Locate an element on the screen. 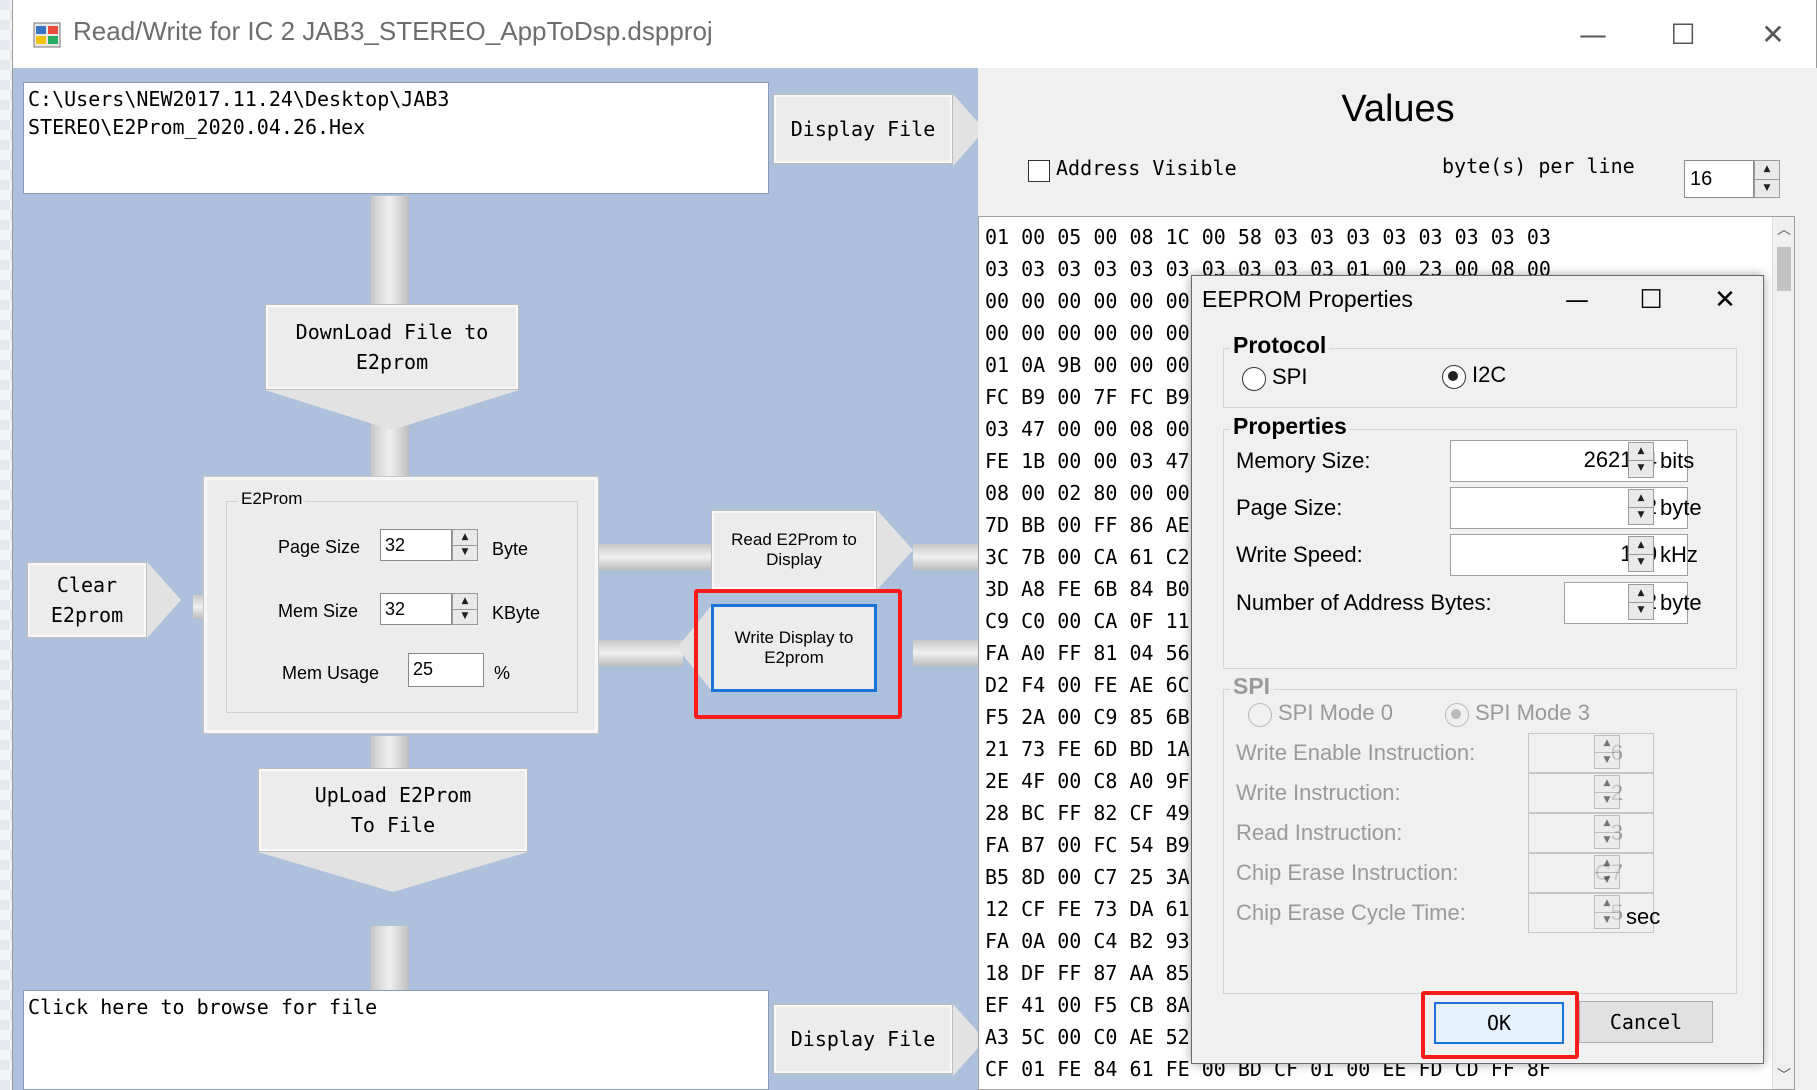  upload-e2prom-to-file-button: UpLoad E2Prom To File is located at coordinates (393, 810).